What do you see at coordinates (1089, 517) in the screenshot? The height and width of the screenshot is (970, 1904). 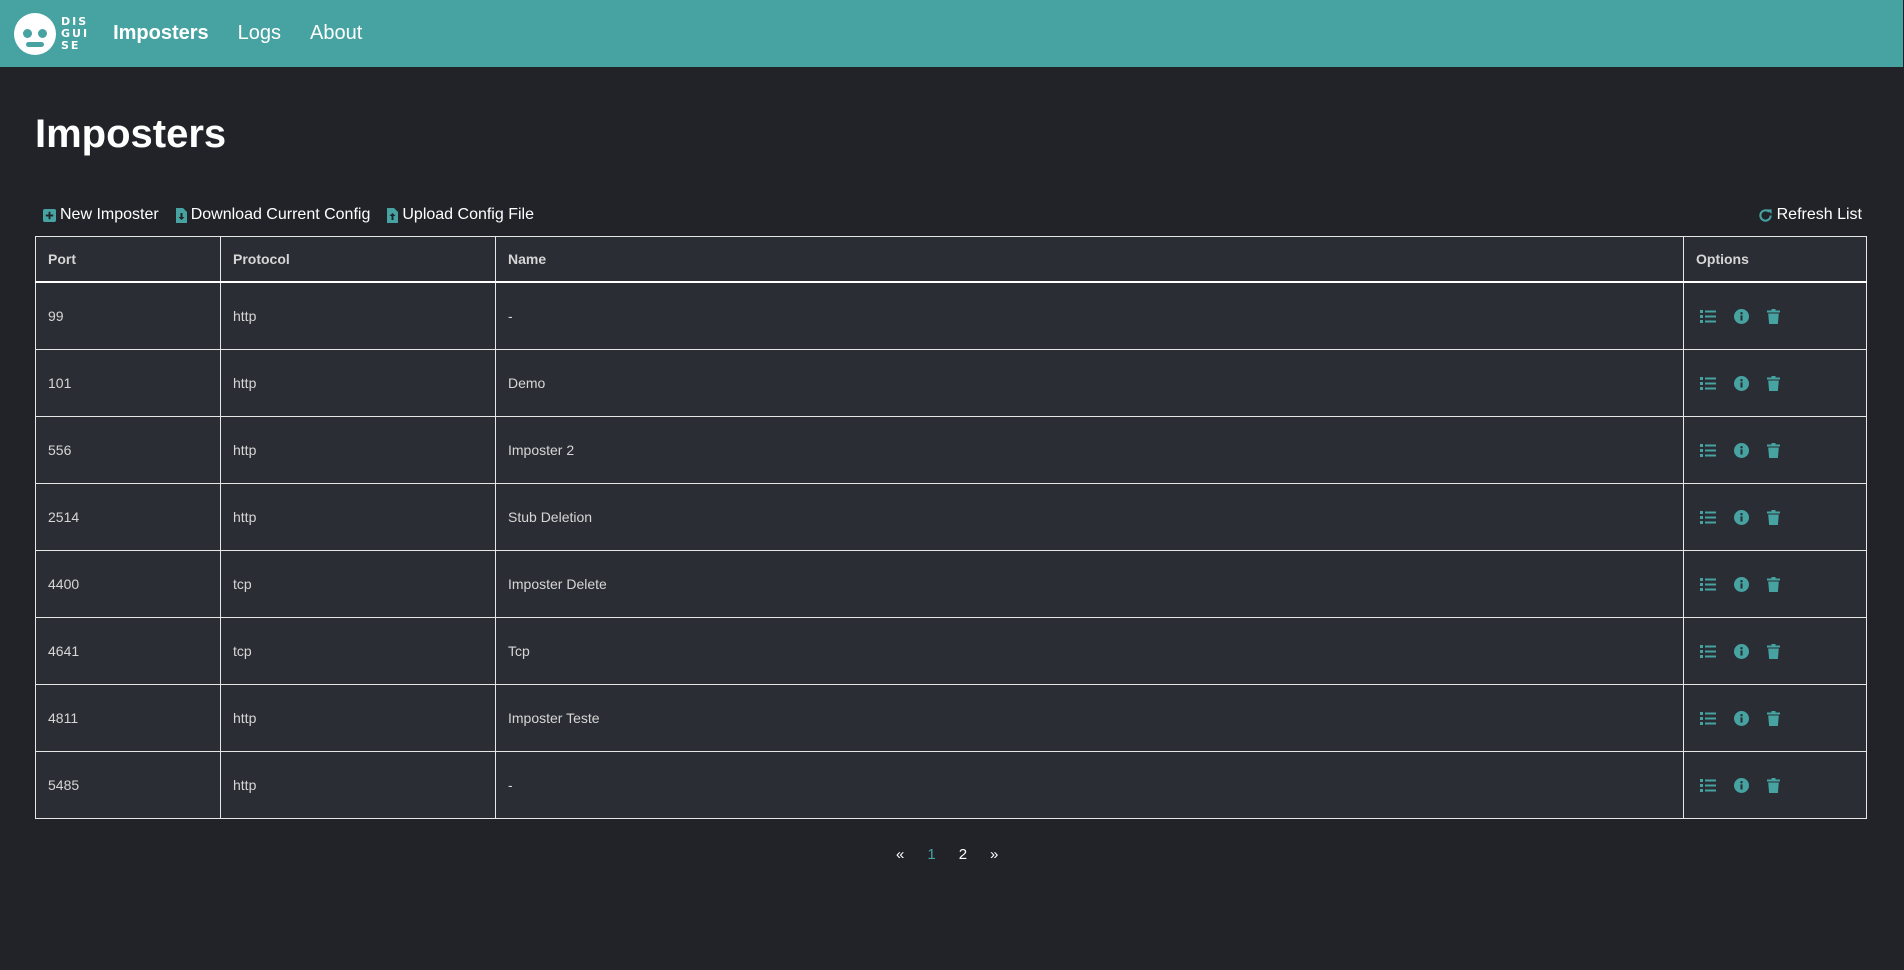 I see `cell-name: Stub Deletion` at bounding box center [1089, 517].